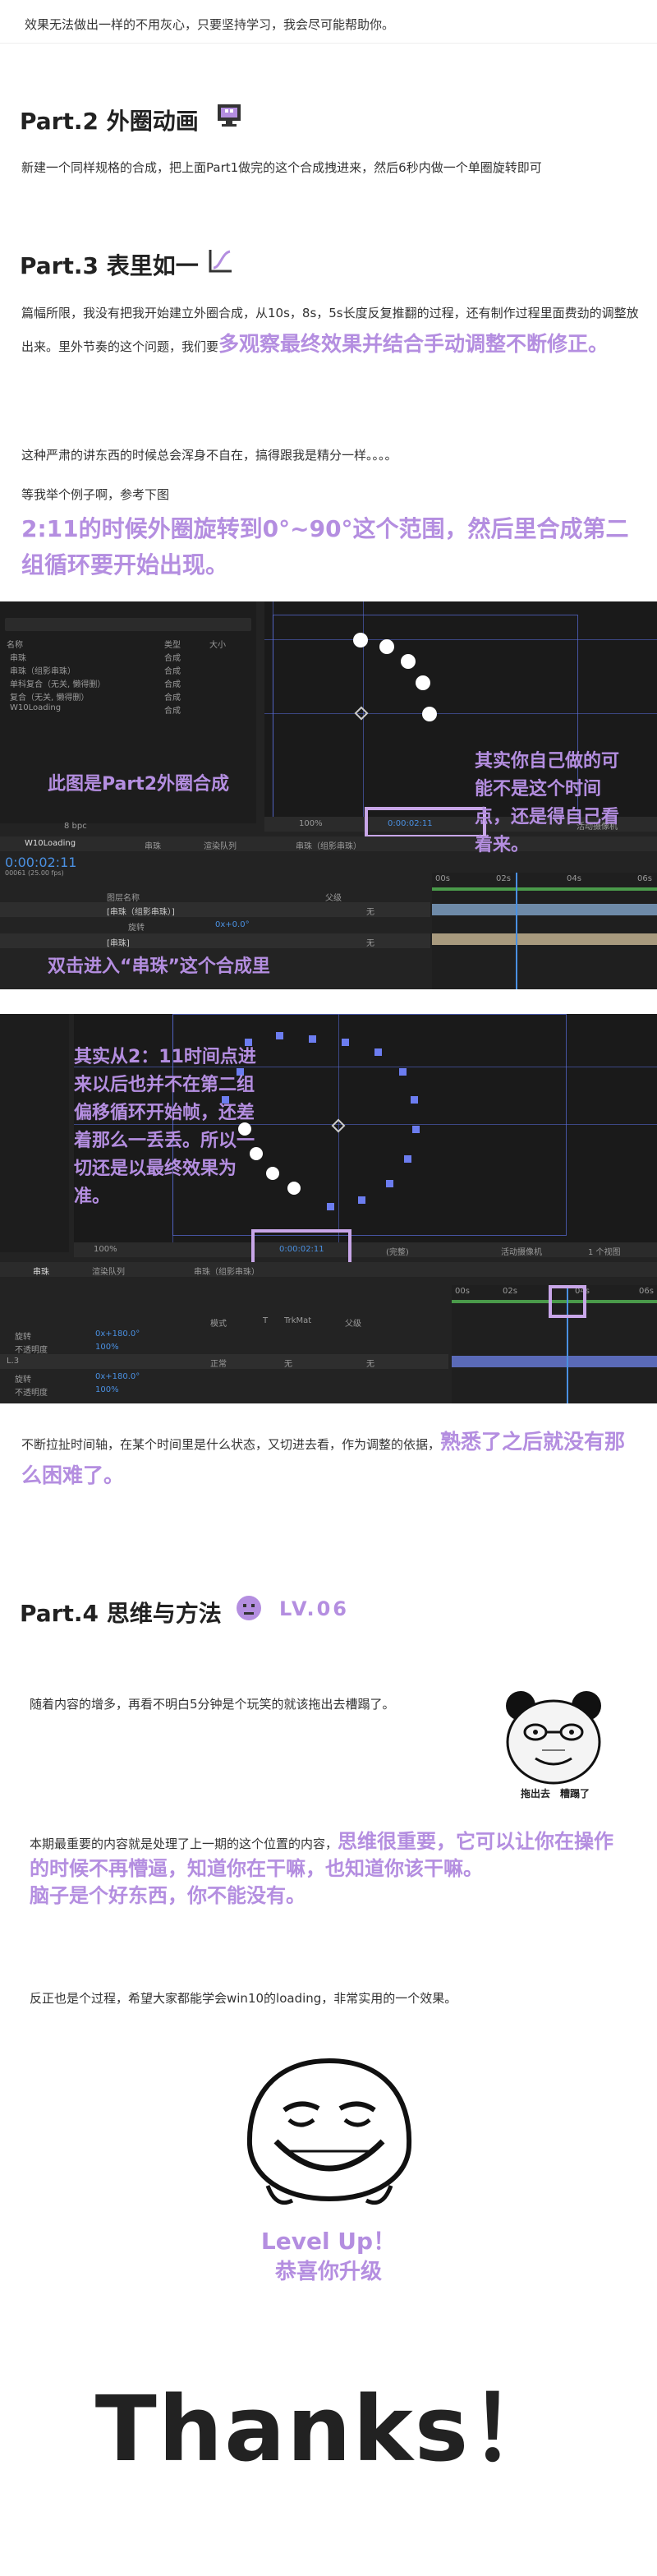  I want to click on playhead, so click(516, 931).